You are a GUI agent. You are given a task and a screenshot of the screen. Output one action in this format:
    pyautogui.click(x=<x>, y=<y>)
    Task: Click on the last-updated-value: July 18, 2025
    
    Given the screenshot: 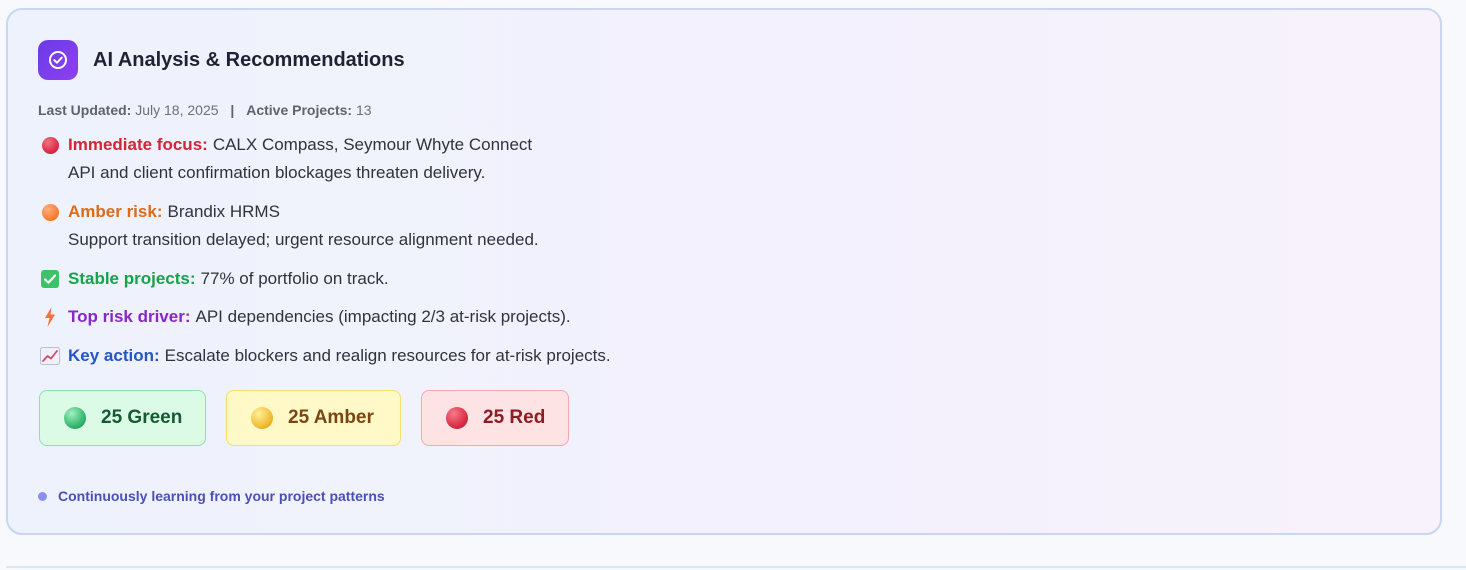 What is the action you would take?
    pyautogui.click(x=177, y=110)
    